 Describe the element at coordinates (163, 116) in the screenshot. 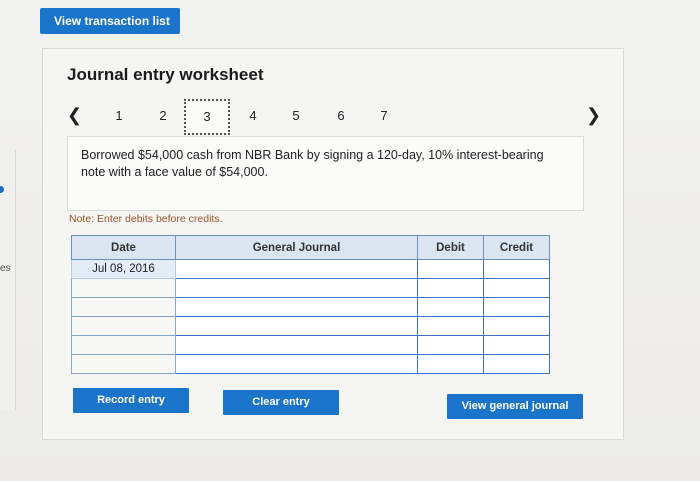

I see `page-2-link: 2` at that location.